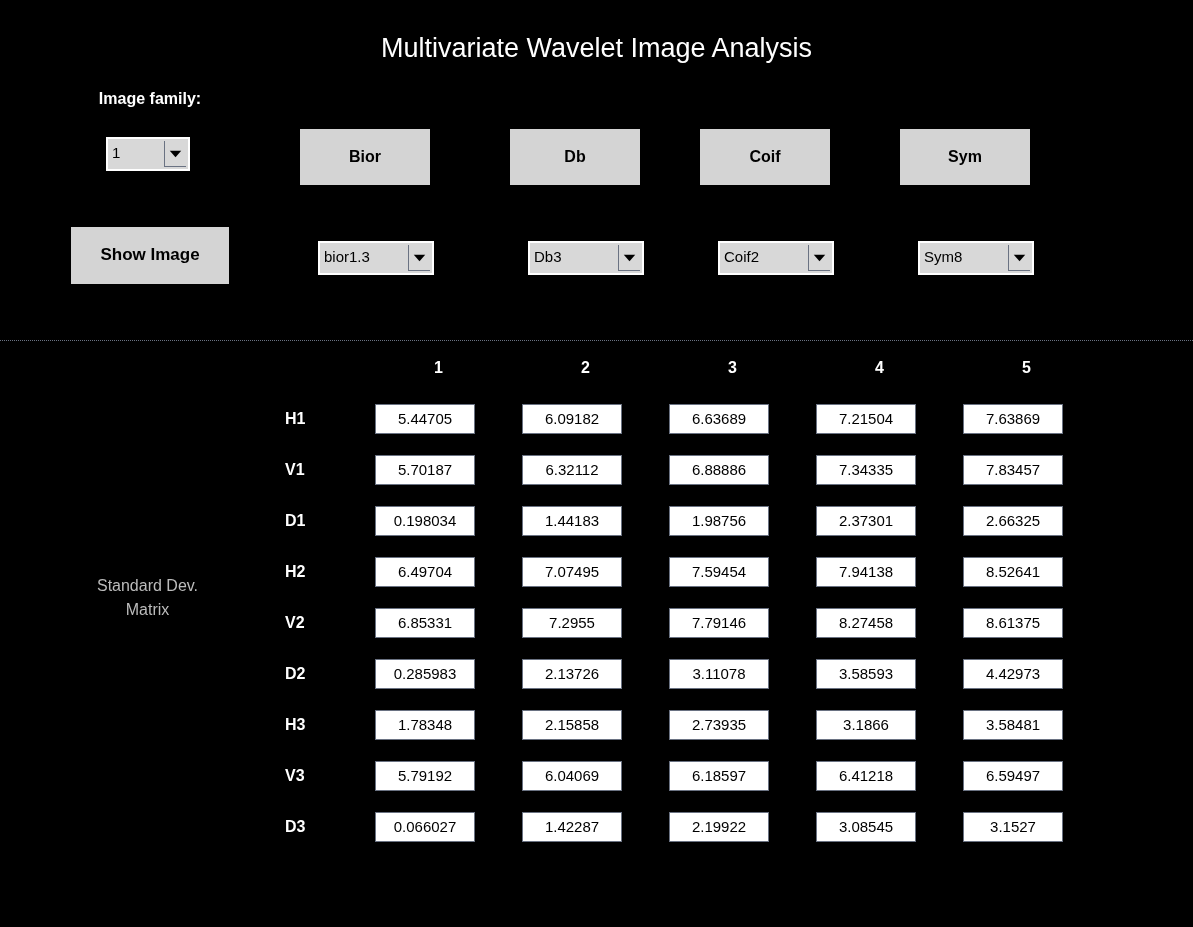 This screenshot has width=1193, height=927. What do you see at coordinates (1013, 827) in the screenshot?
I see `value-field: 3.1527` at bounding box center [1013, 827].